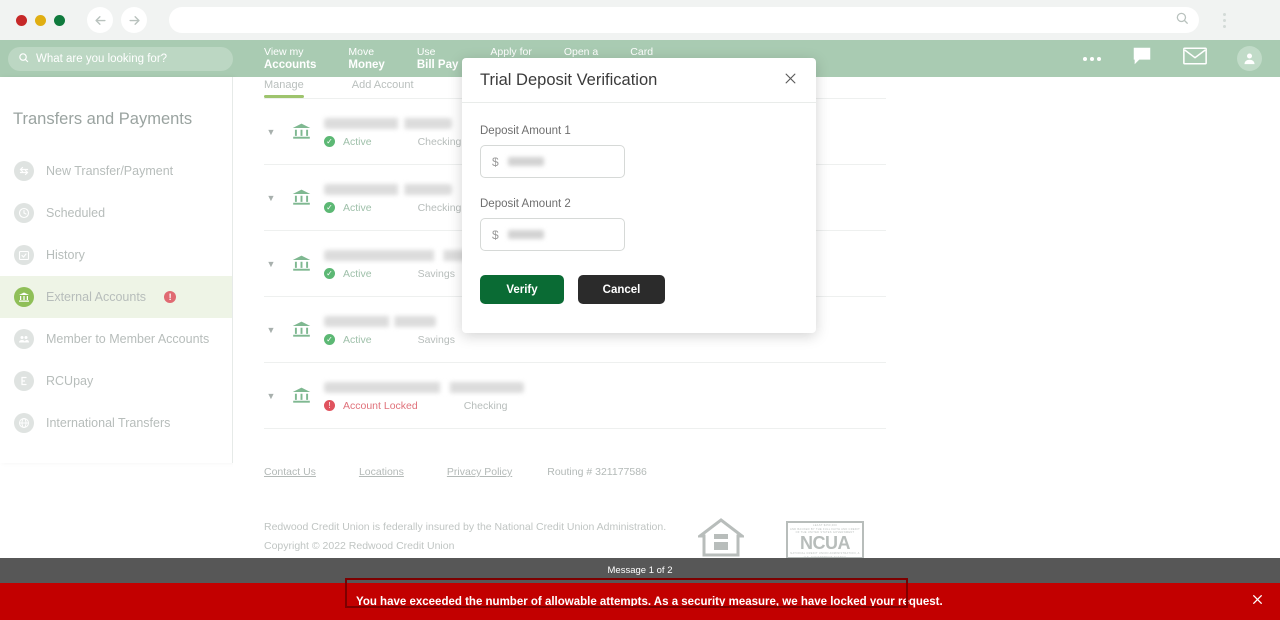  I want to click on tab-manage: Manage, so click(284, 88).